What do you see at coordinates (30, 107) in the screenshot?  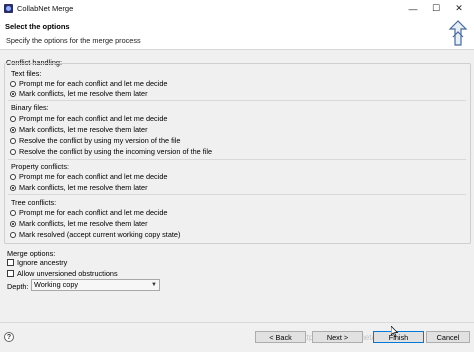 I see `binary-files-label: Binary files:` at bounding box center [30, 107].